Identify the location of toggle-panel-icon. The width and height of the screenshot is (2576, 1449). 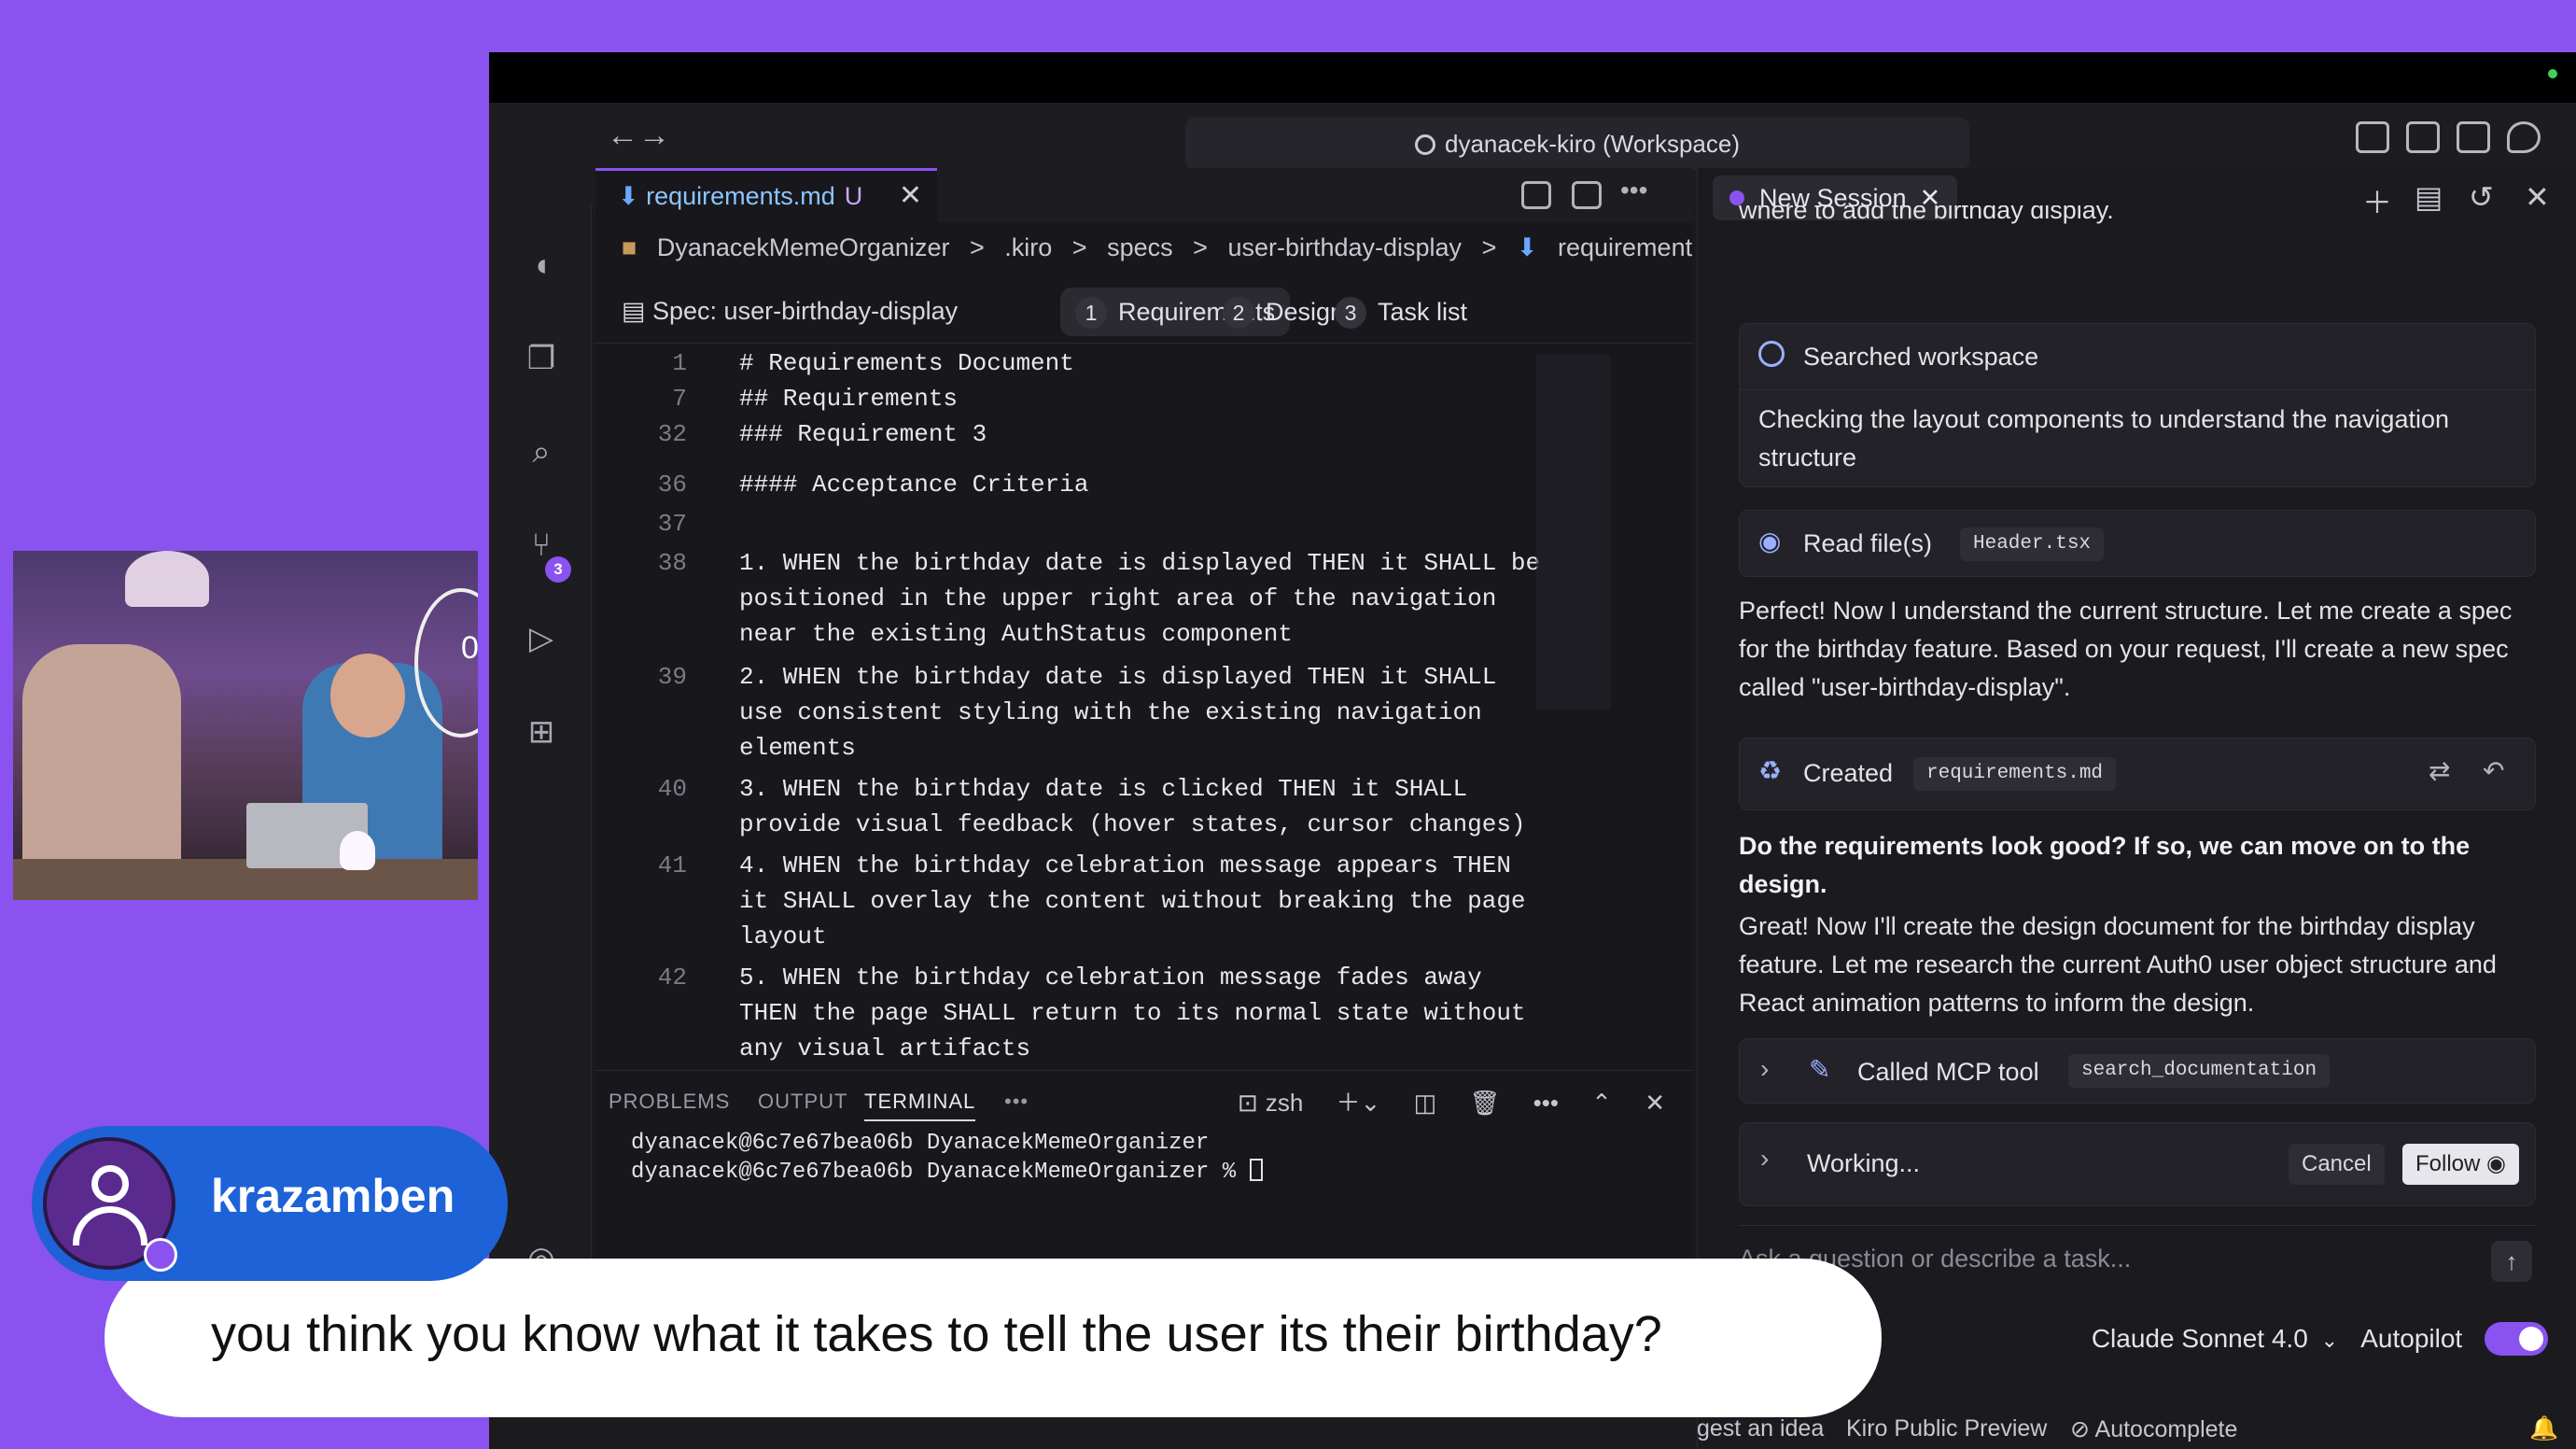
(2473, 137).